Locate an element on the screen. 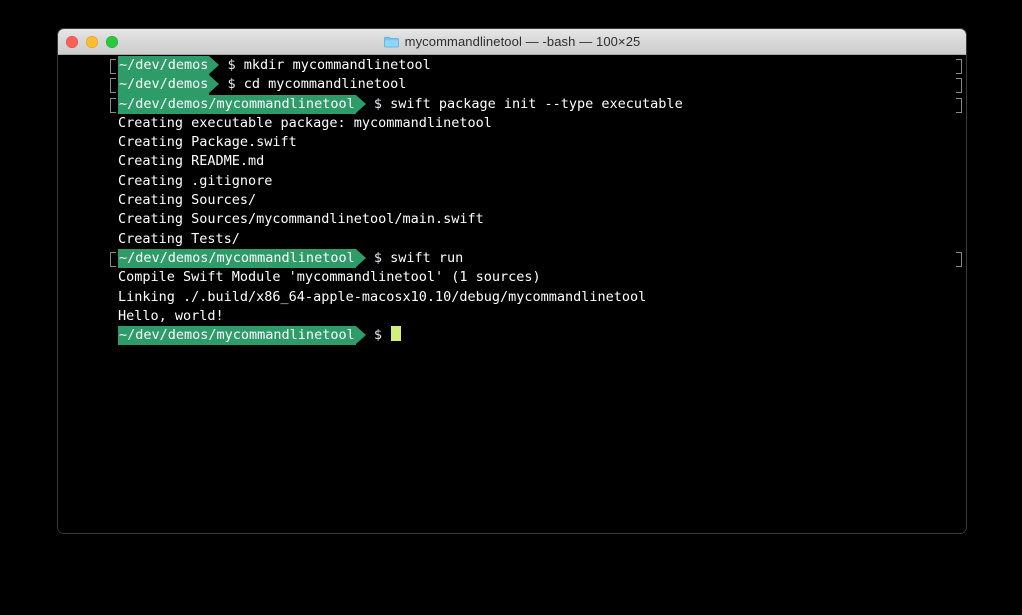 The image size is (1022, 615). title-bar: mycommandlinetool — -bash — 100×25 is located at coordinates (512, 42).